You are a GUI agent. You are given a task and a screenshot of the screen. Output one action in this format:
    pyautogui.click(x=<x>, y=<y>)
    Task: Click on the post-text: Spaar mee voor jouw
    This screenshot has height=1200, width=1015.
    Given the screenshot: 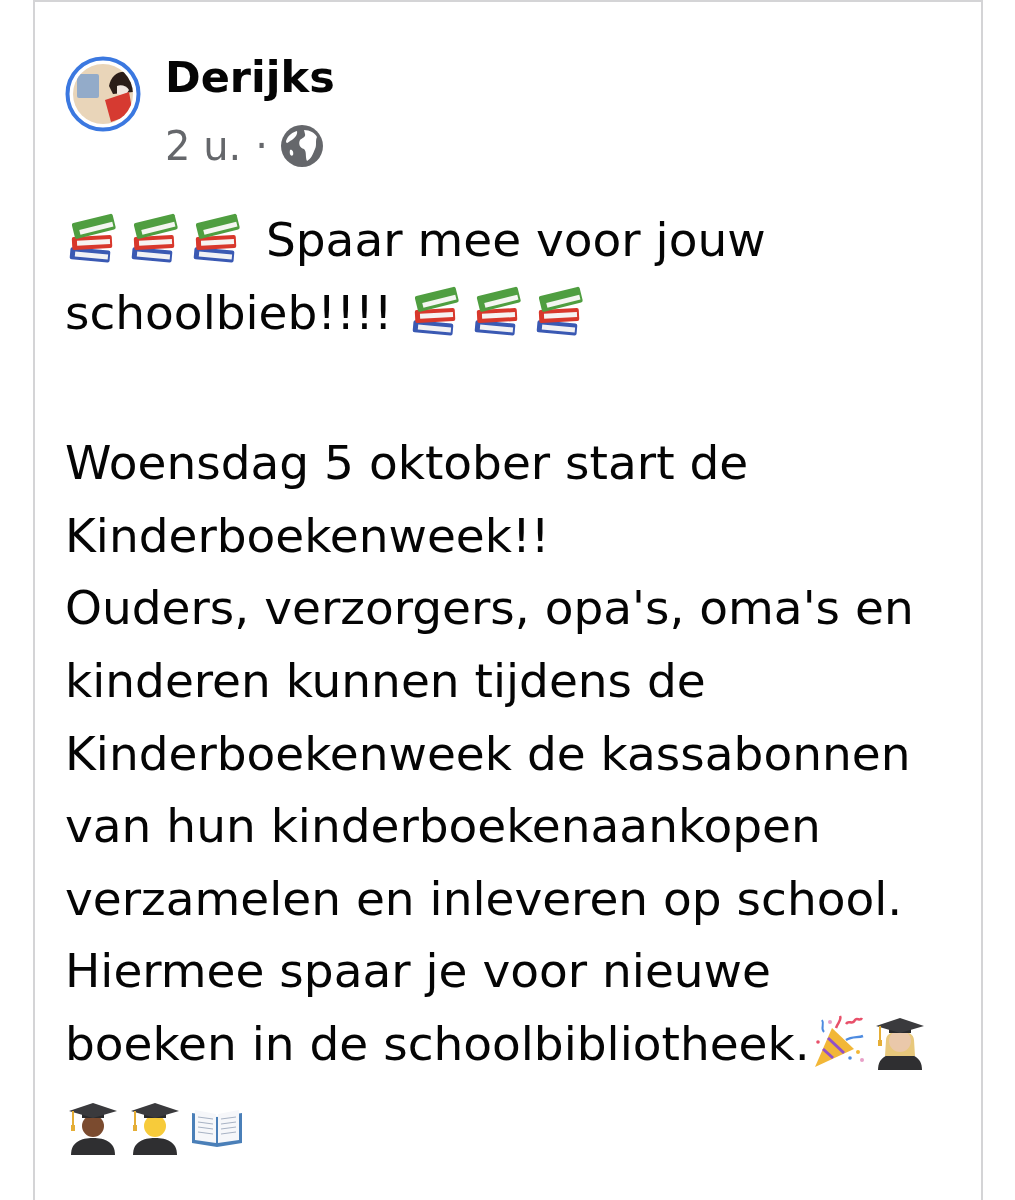 What is the action you would take?
    pyautogui.click(x=515, y=239)
    